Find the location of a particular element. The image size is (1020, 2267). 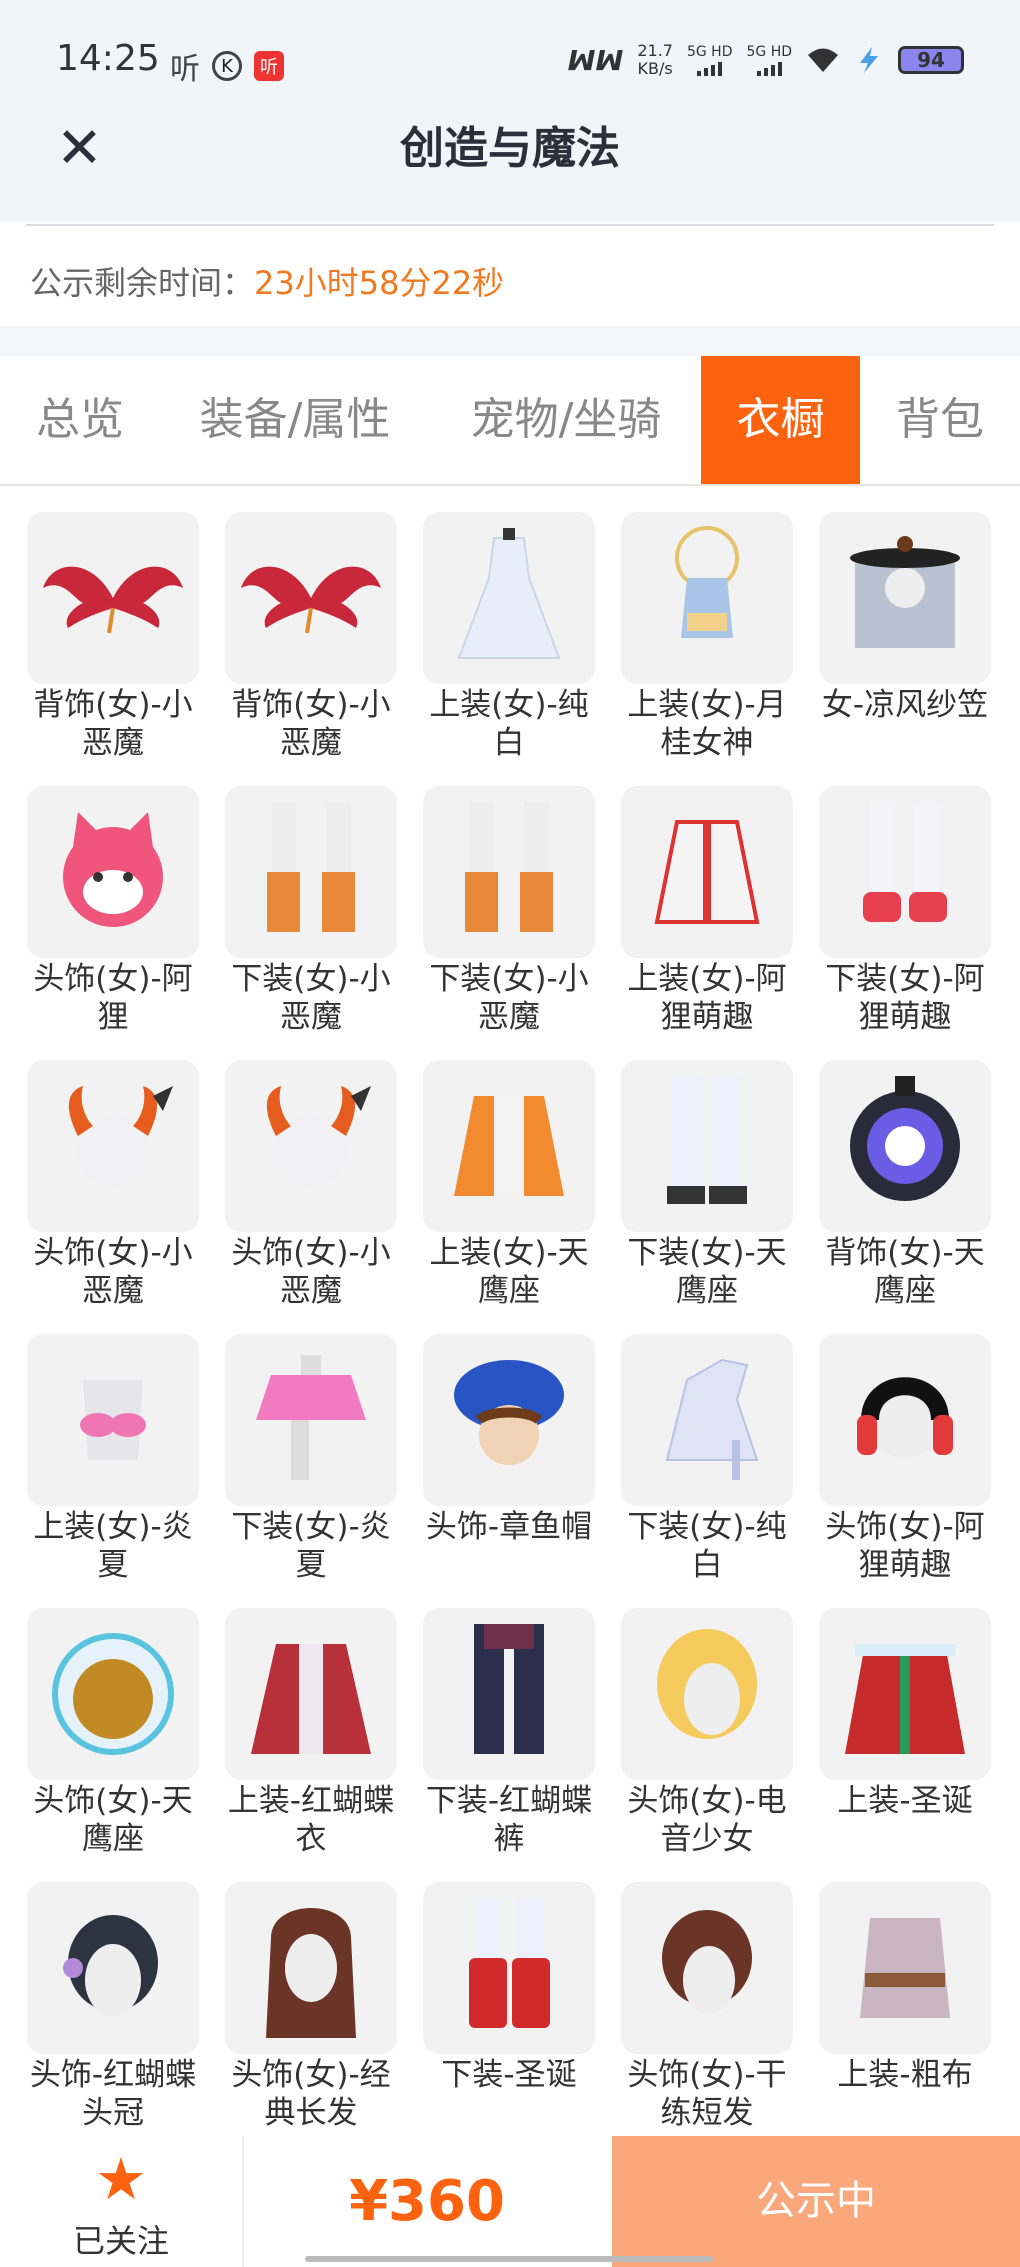

veil-hat-icon is located at coordinates (905, 598).